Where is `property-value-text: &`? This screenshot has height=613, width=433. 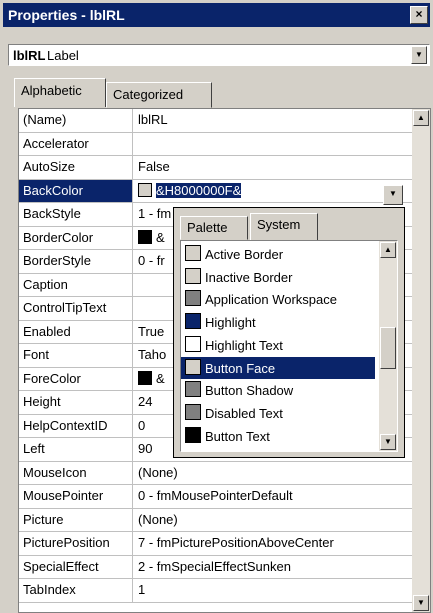
property-value-text: & is located at coordinates (160, 378).